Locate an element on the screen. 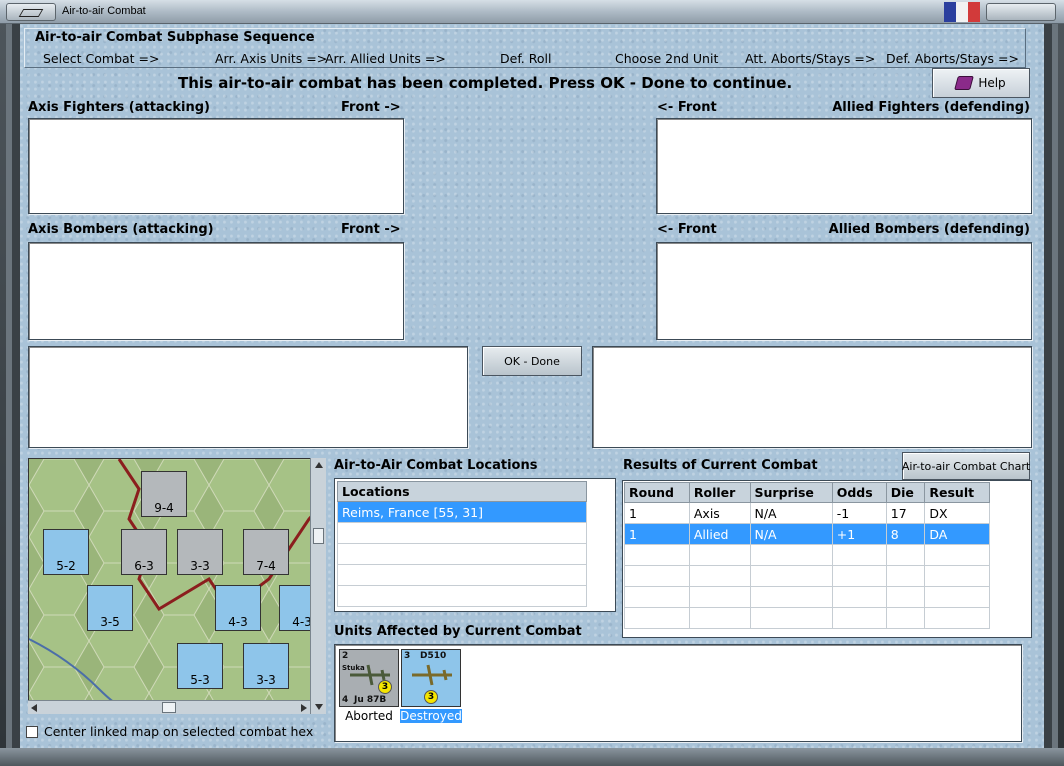 The width and height of the screenshot is (1064, 766). map-unit-strength: 5-3 is located at coordinates (200, 680).